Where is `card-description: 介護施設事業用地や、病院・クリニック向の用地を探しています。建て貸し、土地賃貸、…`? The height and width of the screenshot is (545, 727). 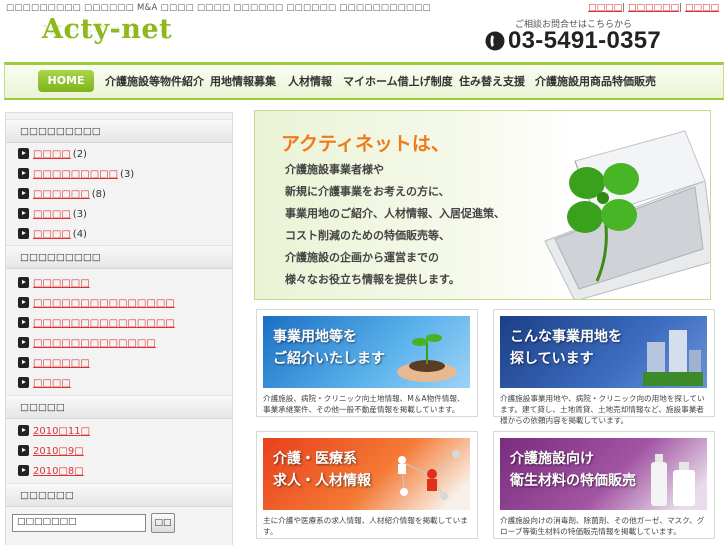 card-description: 介護施設事業用地や、病院・クリニック向の用地を探しています。建て貸し、土地賃貸、… is located at coordinates (602, 409).